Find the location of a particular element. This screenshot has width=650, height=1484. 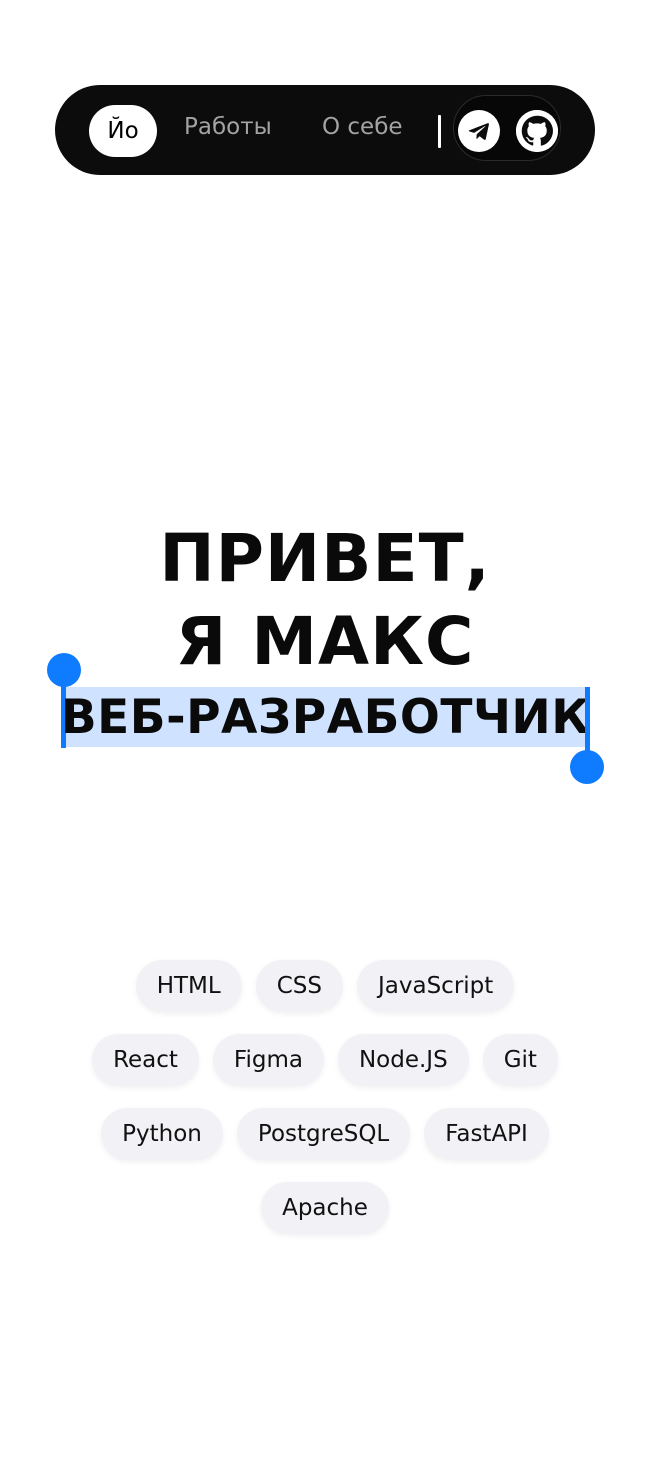

skill-chip: React is located at coordinates (145, 1060).